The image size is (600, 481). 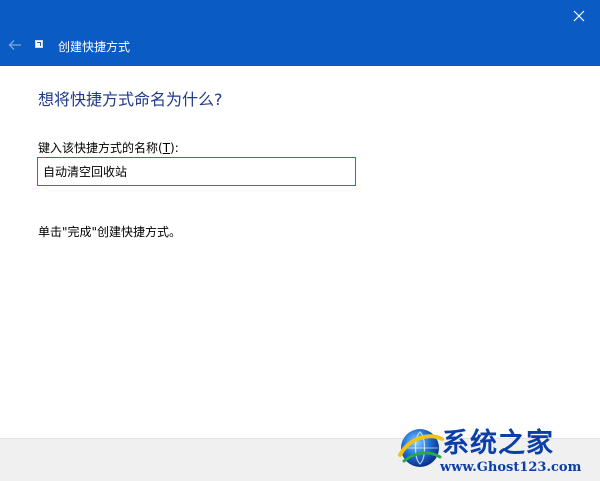 I want to click on back-arrow-icon, so click(x=14, y=45).